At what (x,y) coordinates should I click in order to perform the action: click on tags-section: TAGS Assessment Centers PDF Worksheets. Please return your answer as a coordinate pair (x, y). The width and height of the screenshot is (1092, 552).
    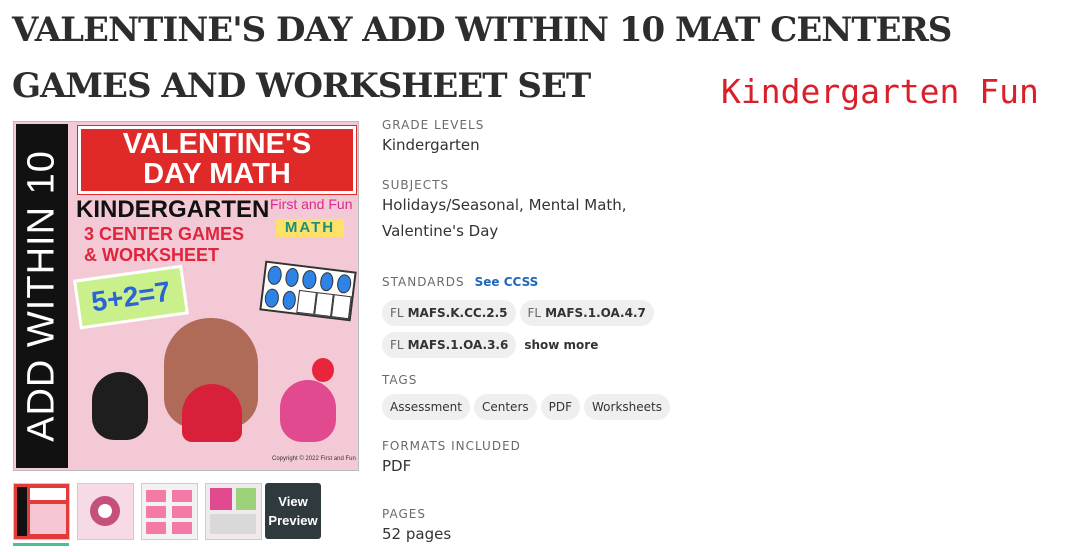
    Looking at the image, I should click on (528, 396).